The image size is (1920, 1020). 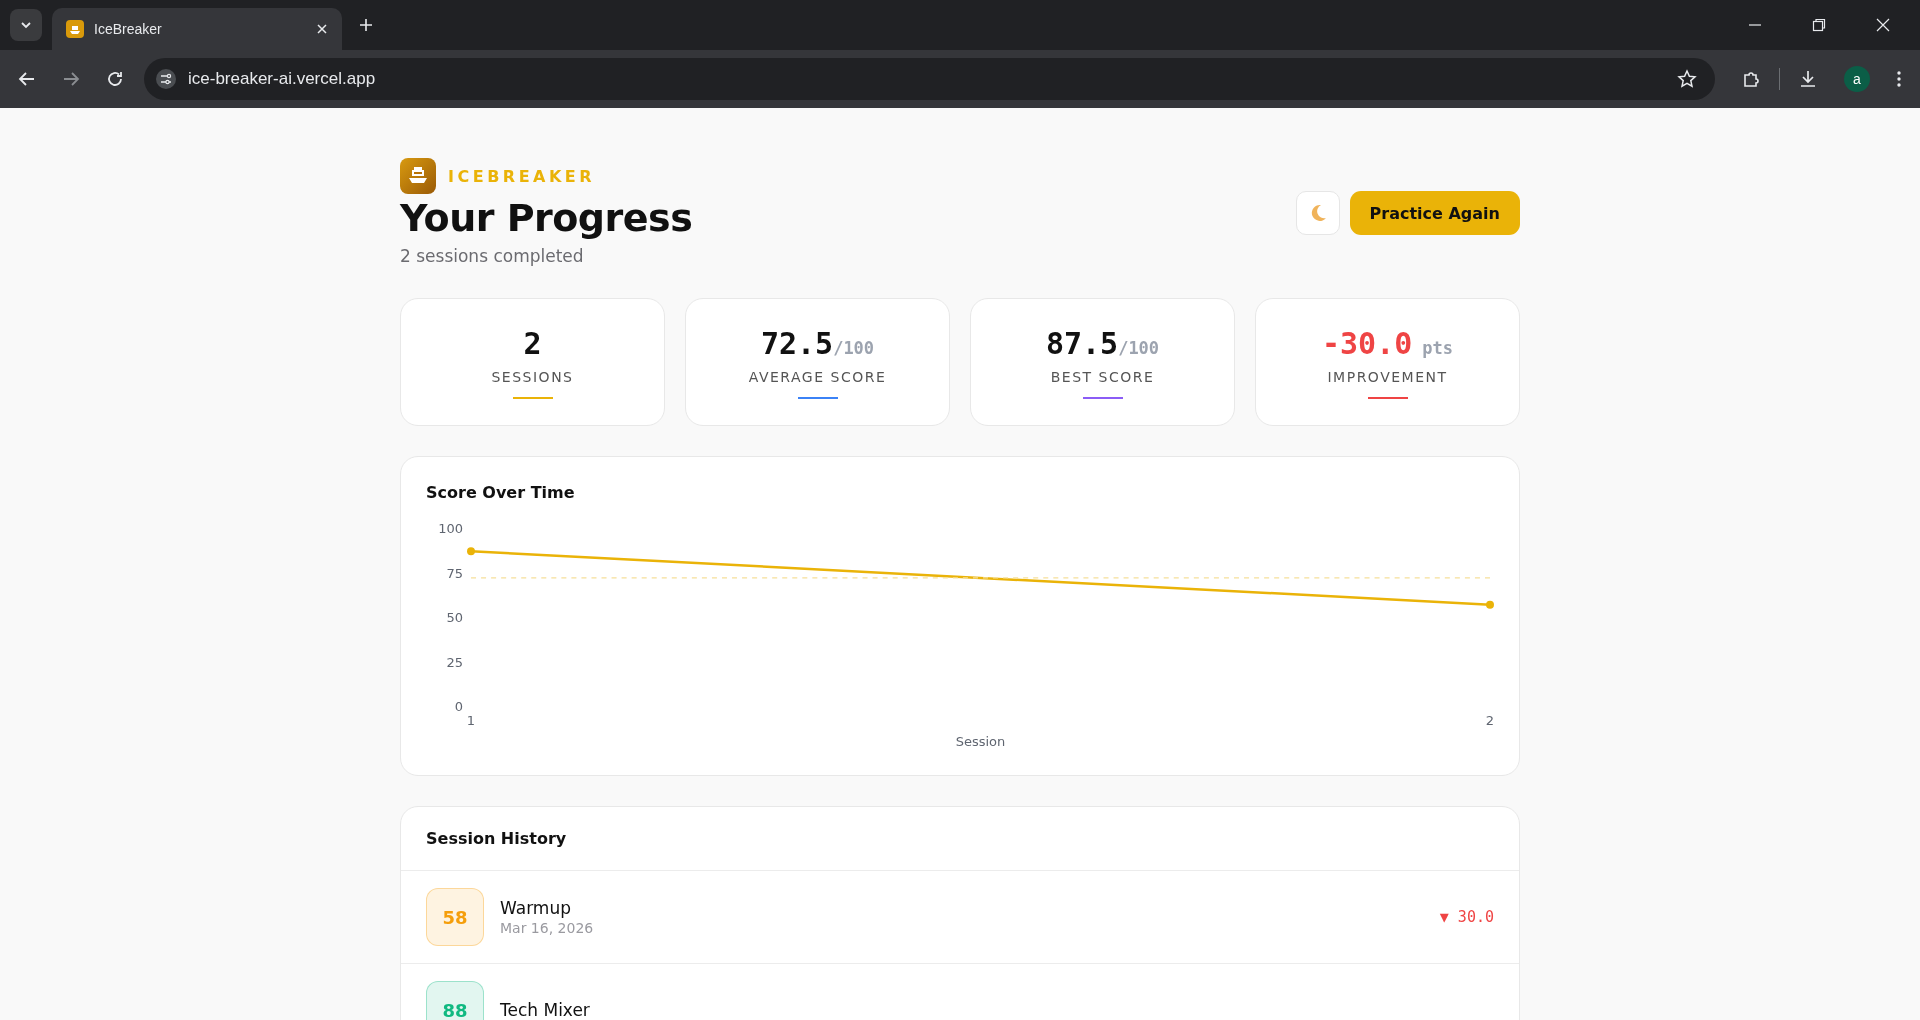 I want to click on sessions-summary: 2 sessions completed, so click(x=492, y=256).